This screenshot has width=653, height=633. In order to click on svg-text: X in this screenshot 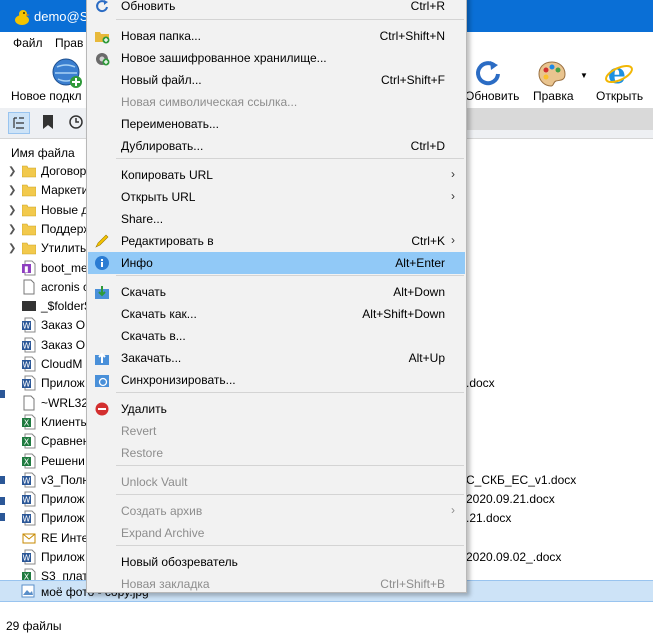, I will do `click(27, 442)`.